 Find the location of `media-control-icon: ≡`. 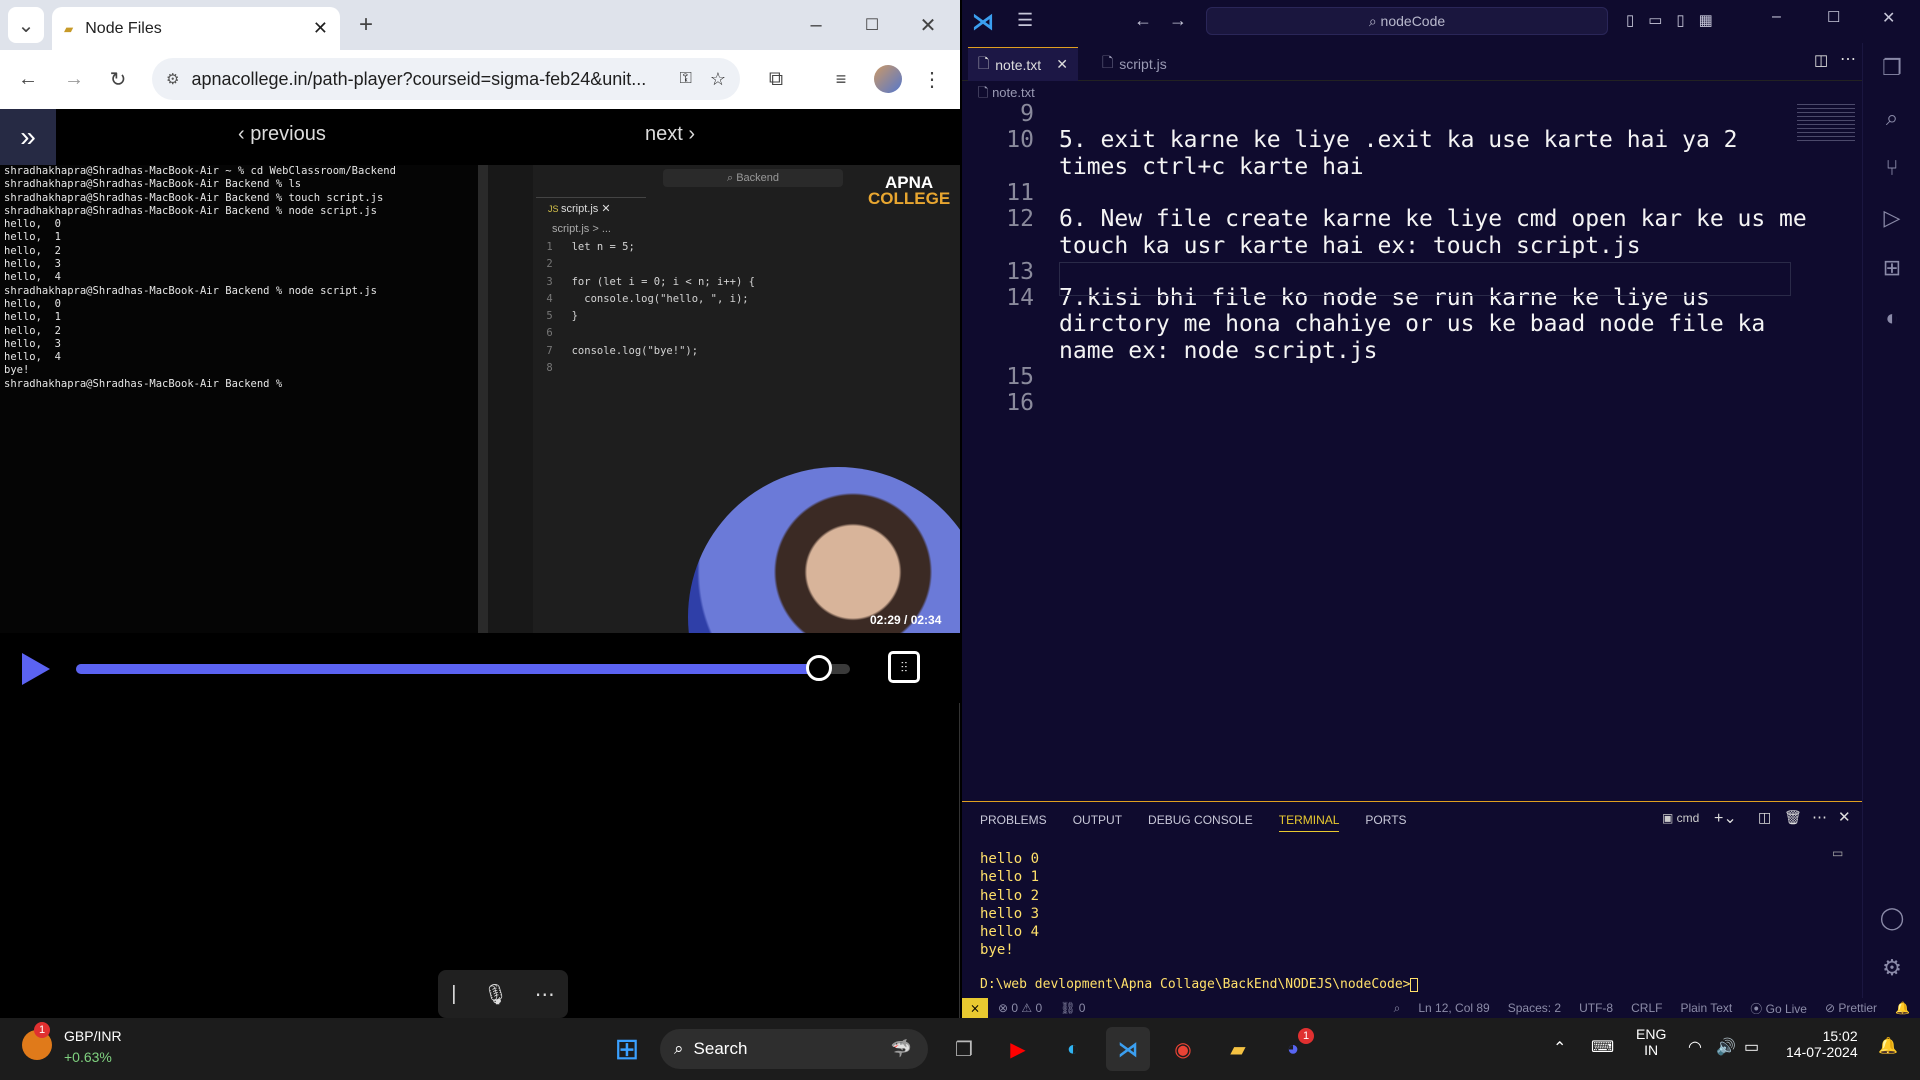

media-control-icon: ≡ is located at coordinates (841, 79).